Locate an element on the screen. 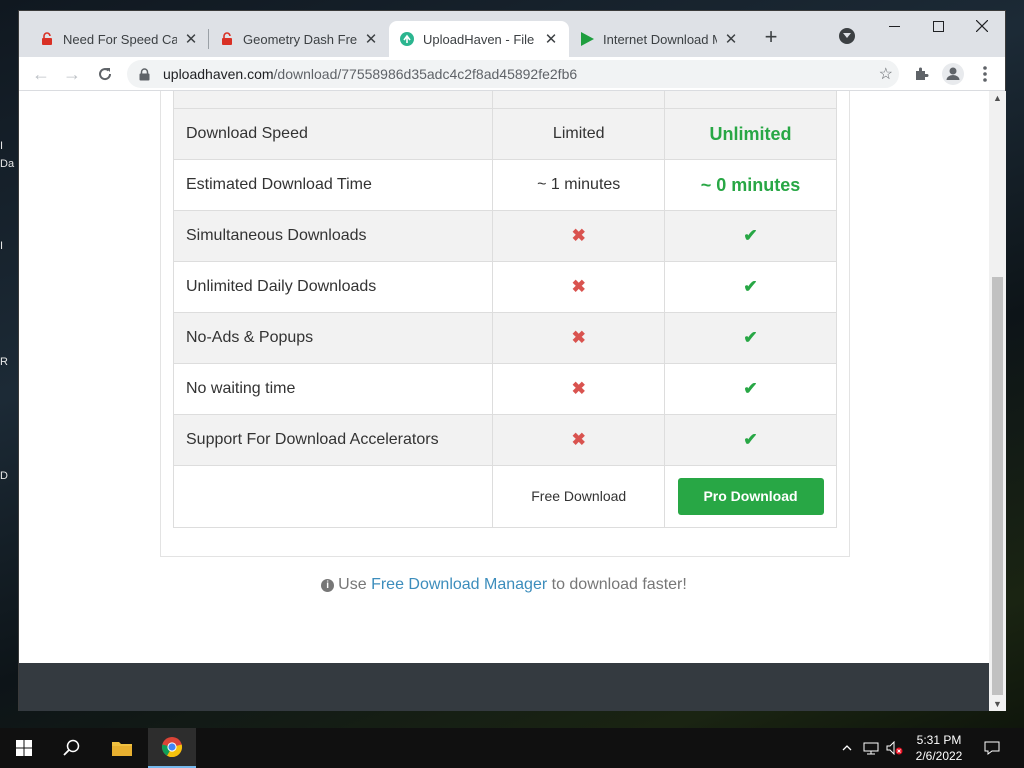  desktop-icon-label: D is located at coordinates (4, 476).